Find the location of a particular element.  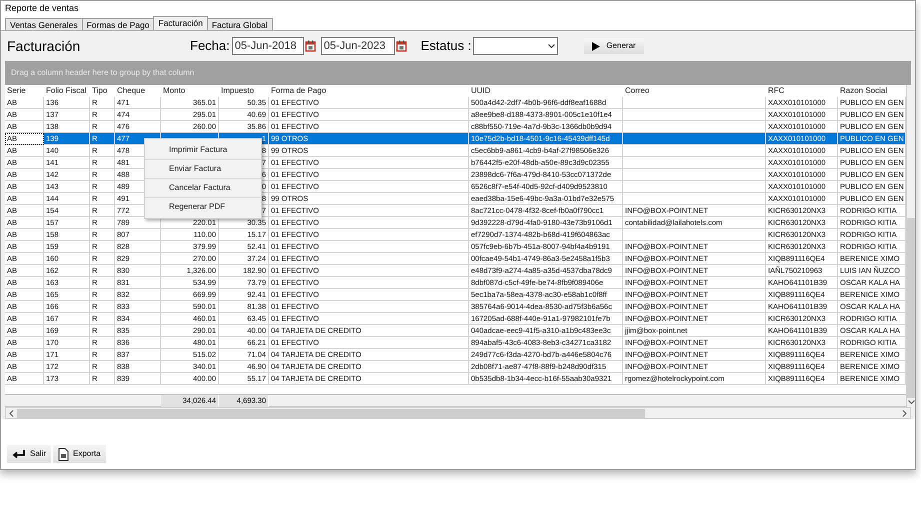

date-field: 05-Jun-2023 is located at coordinates (357, 46).